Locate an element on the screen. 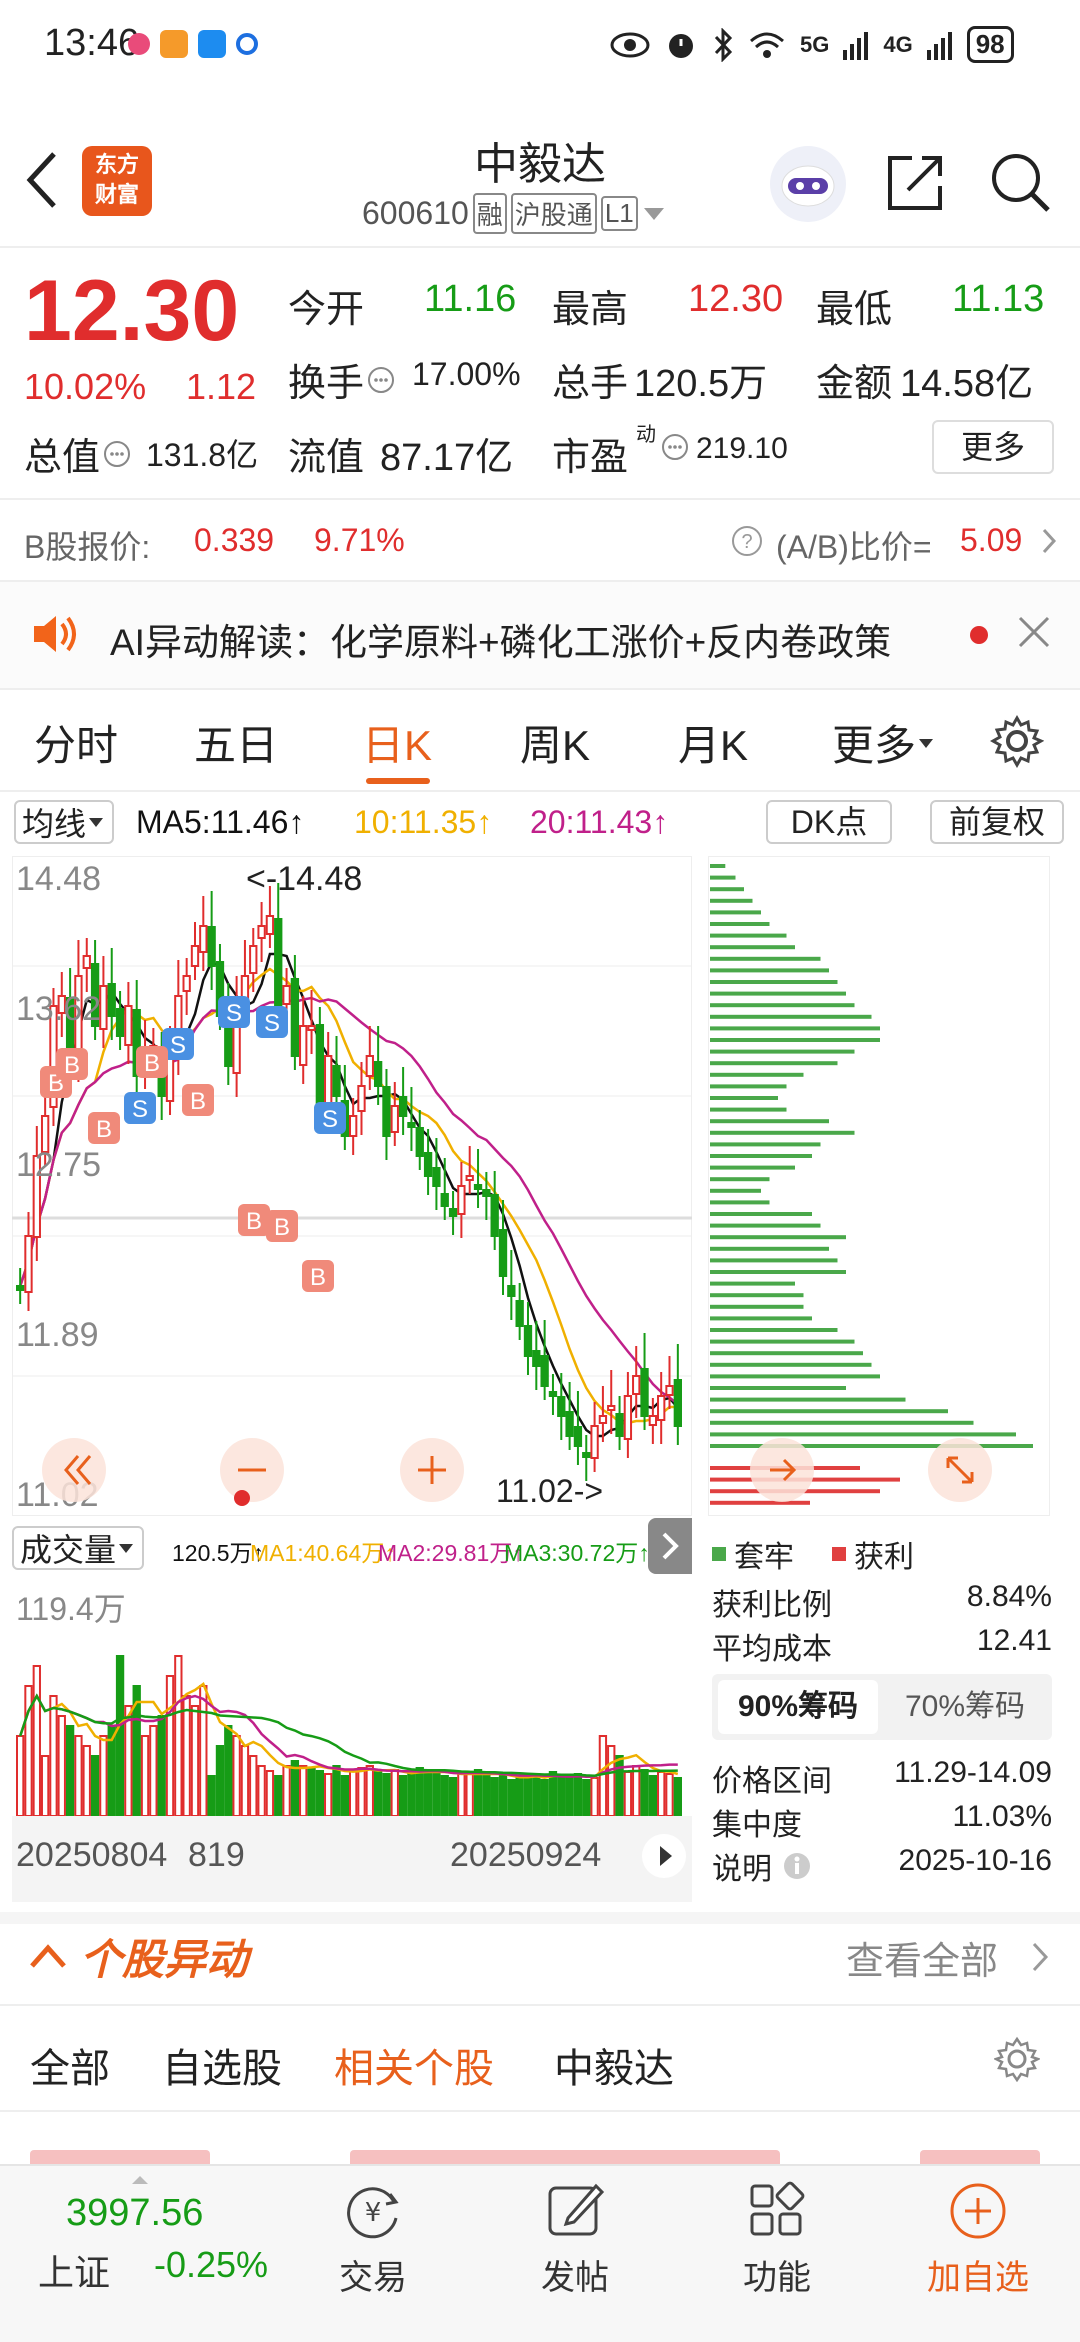 This screenshot has height=2342, width=1080. subtab-stock: 中毅达 is located at coordinates (614, 2065).